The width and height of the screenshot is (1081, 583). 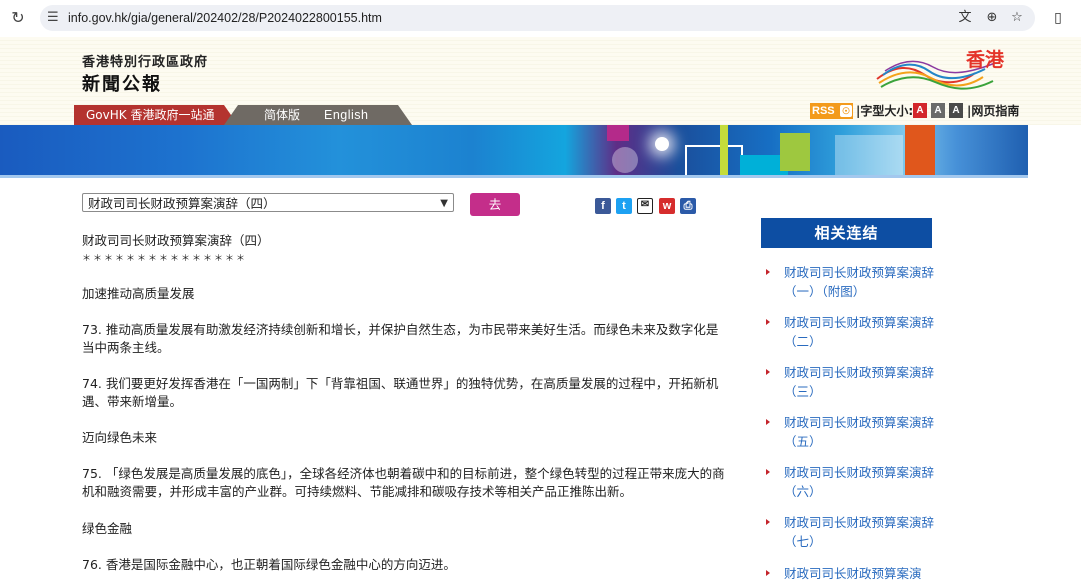 What do you see at coordinates (1017, 18) in the screenshot?
I see `bookmark-star-icon: ☆` at bounding box center [1017, 18].